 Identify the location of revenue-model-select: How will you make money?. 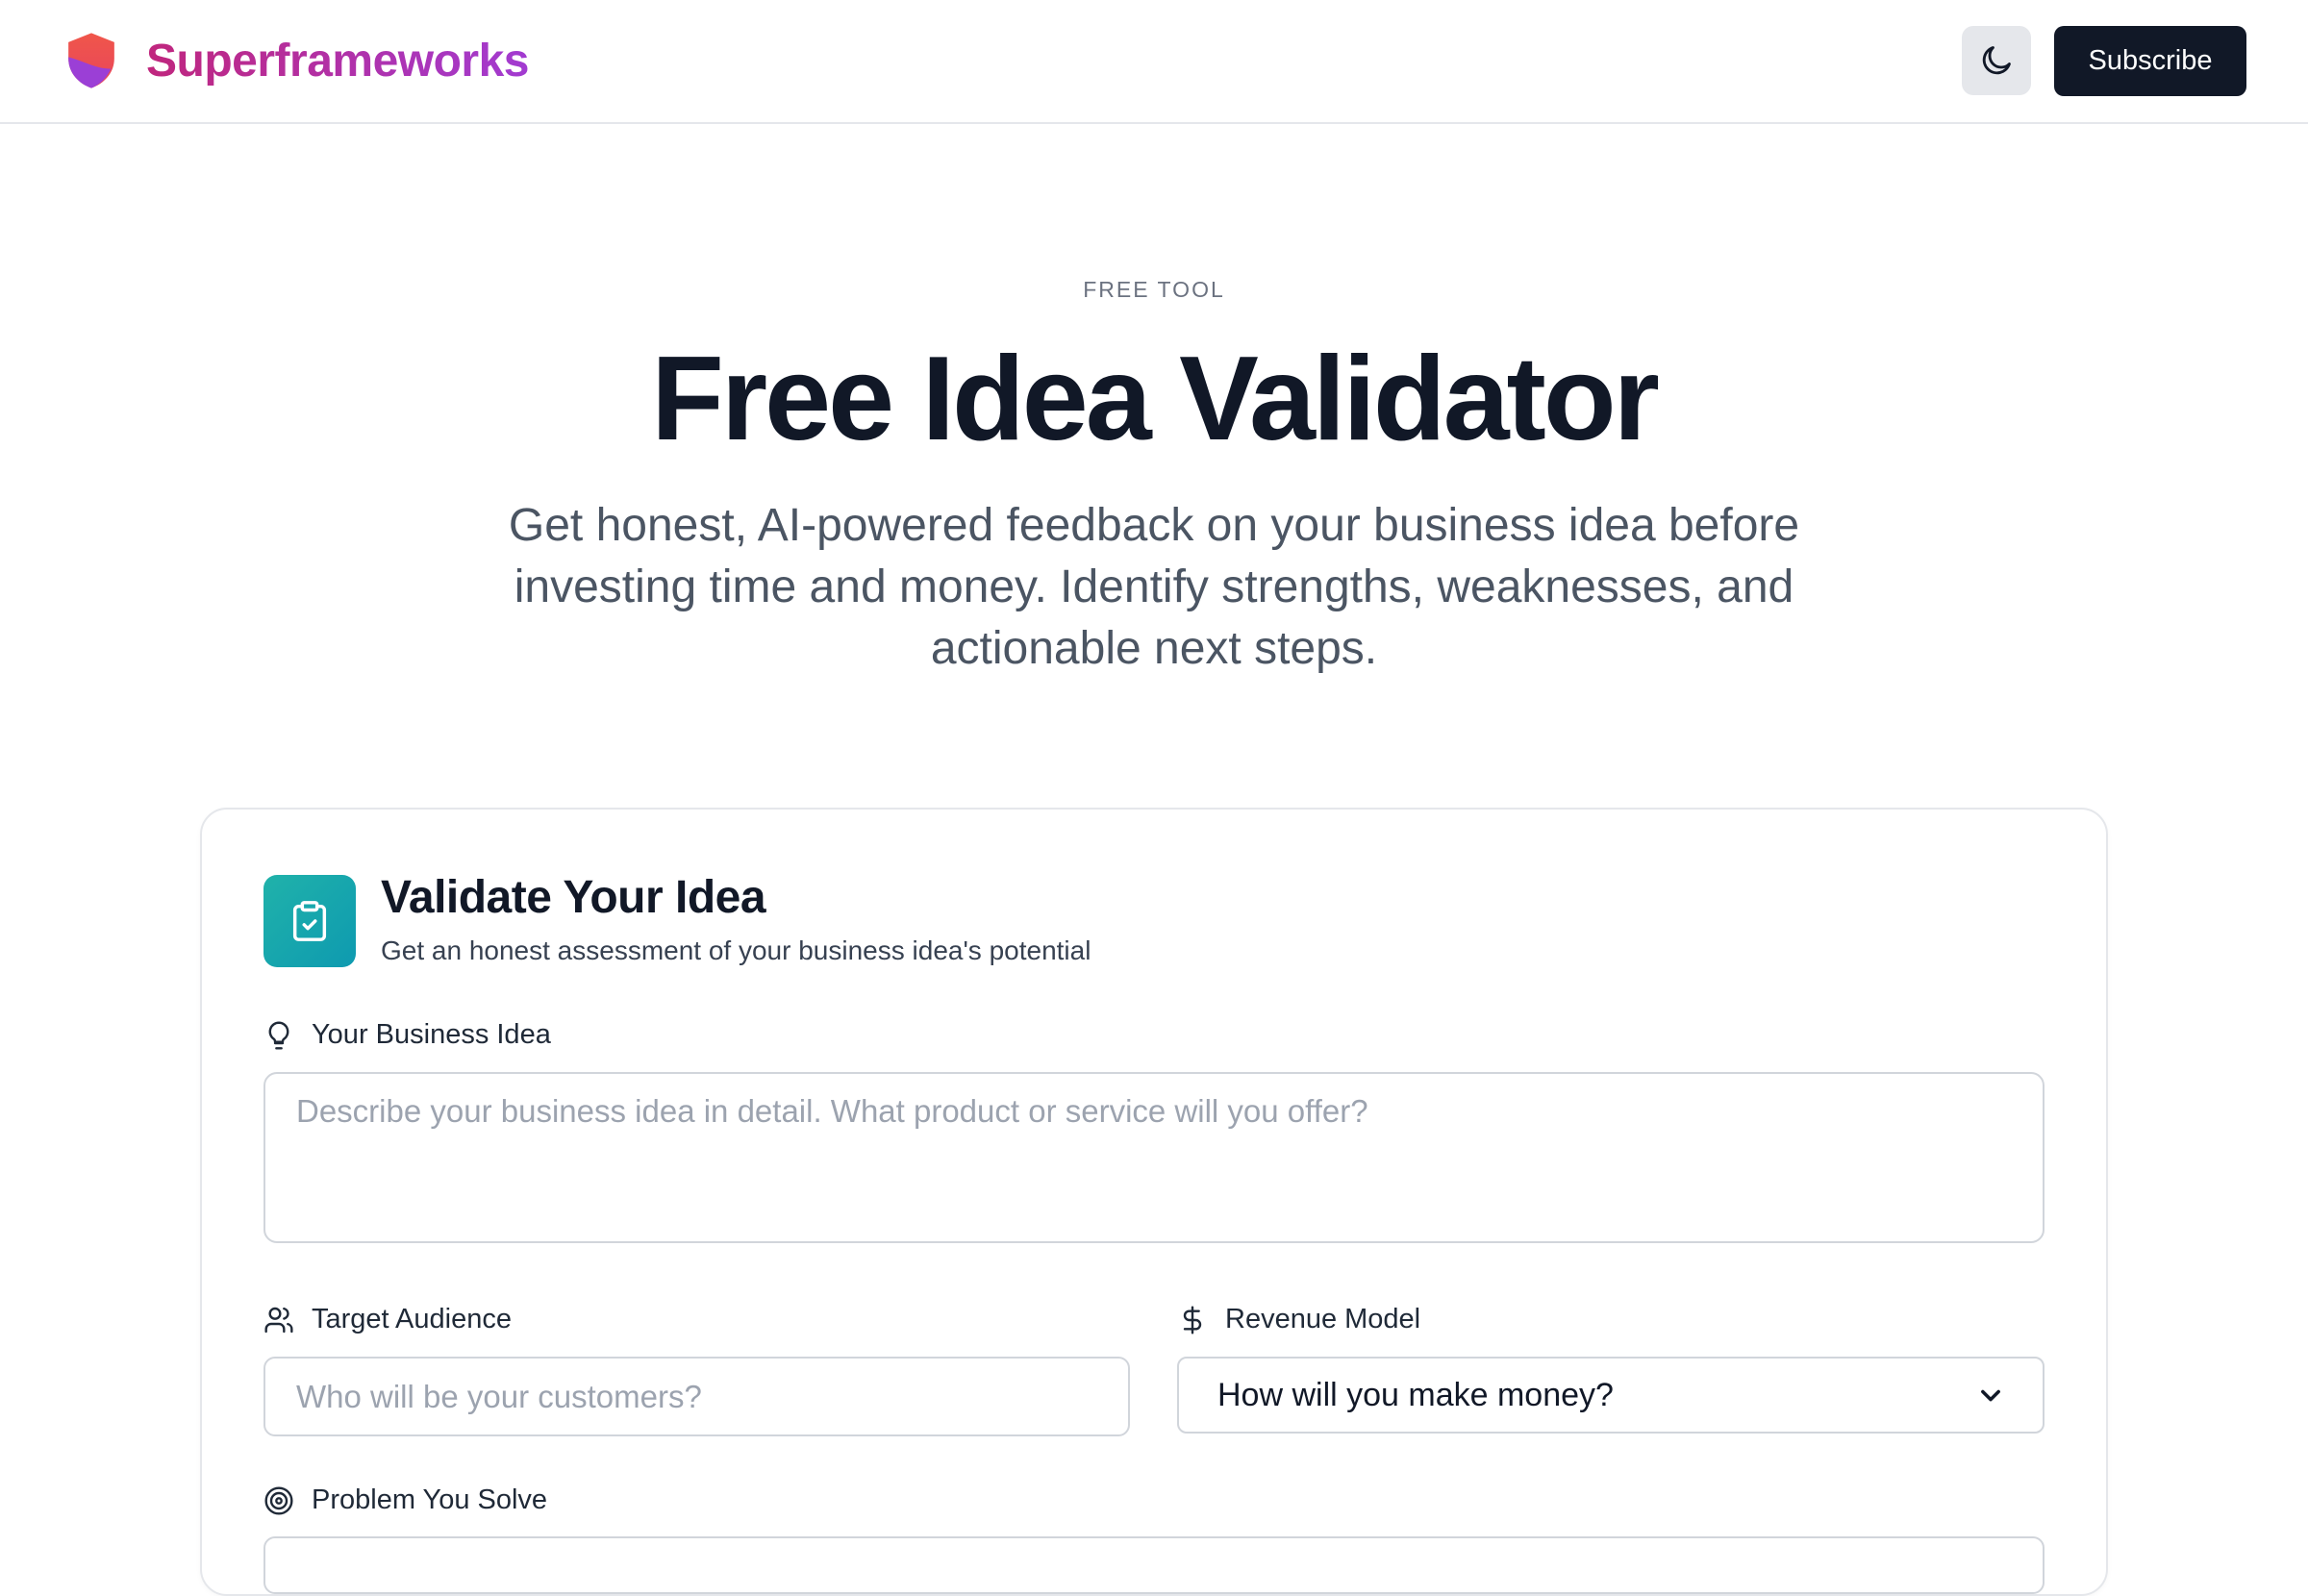
(1611, 1395).